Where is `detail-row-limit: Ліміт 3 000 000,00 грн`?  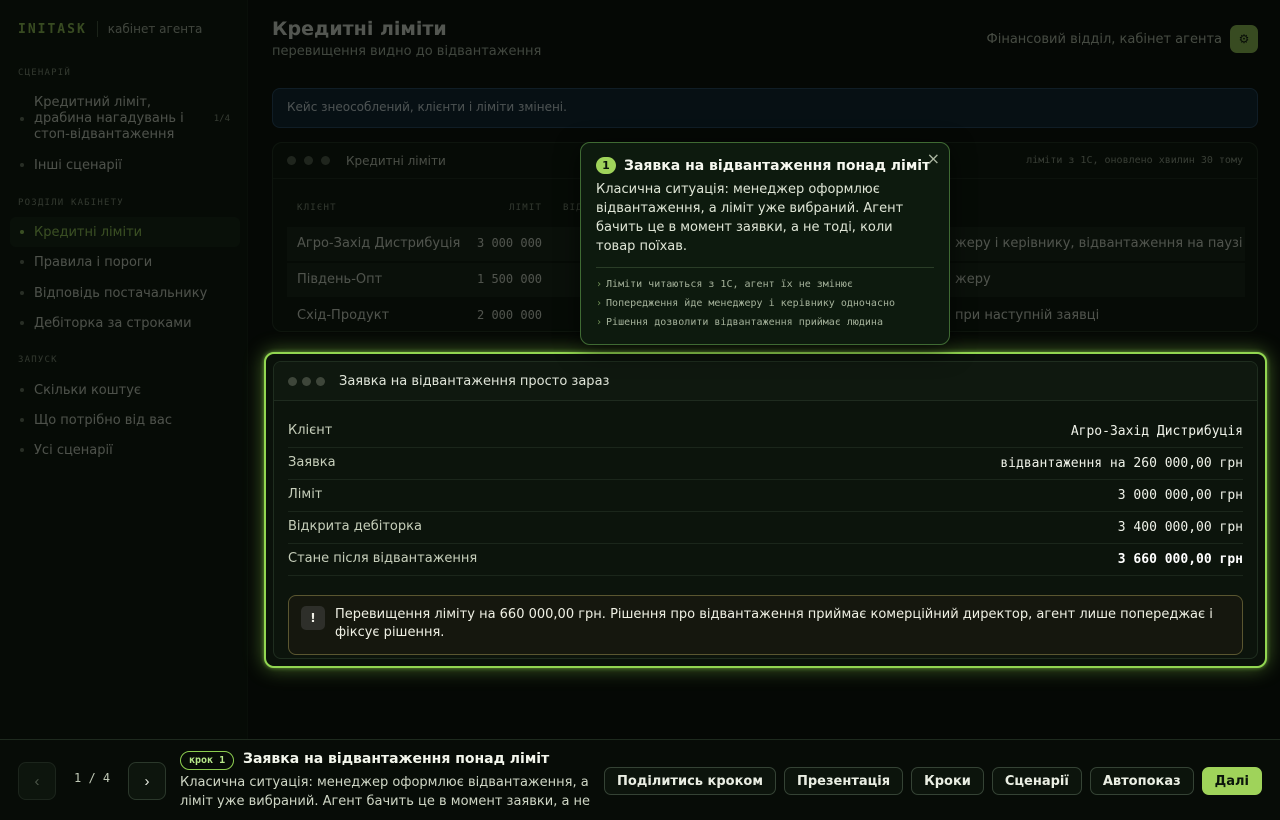 detail-row-limit: Ліміт 3 000 000,00 грн is located at coordinates (765, 496).